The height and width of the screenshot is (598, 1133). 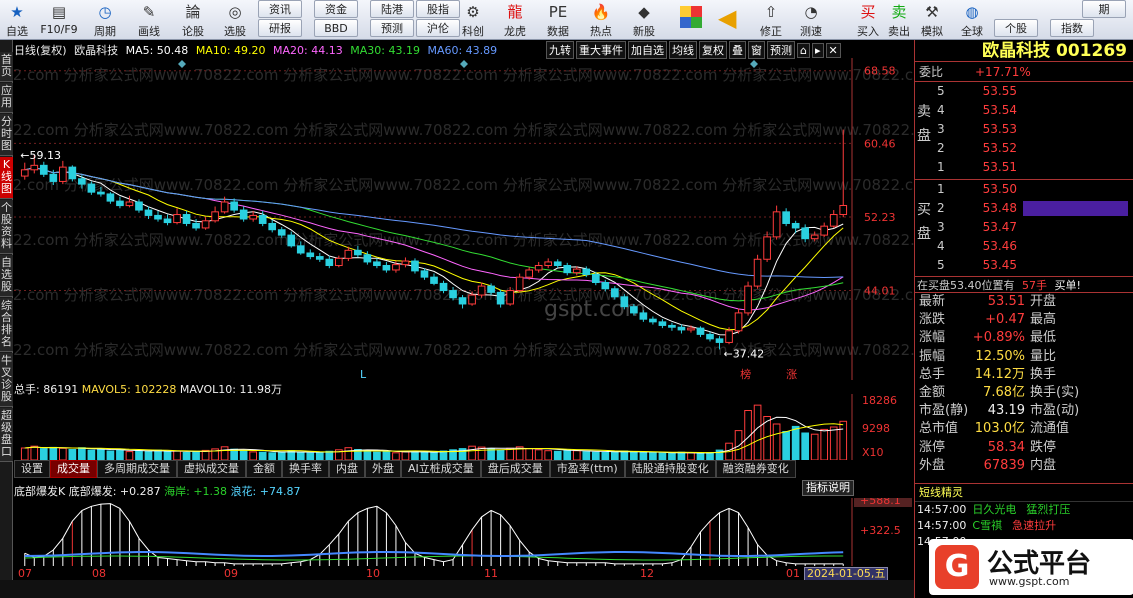 I want to click on toolbar-small-button: BBD, so click(x=336, y=28).